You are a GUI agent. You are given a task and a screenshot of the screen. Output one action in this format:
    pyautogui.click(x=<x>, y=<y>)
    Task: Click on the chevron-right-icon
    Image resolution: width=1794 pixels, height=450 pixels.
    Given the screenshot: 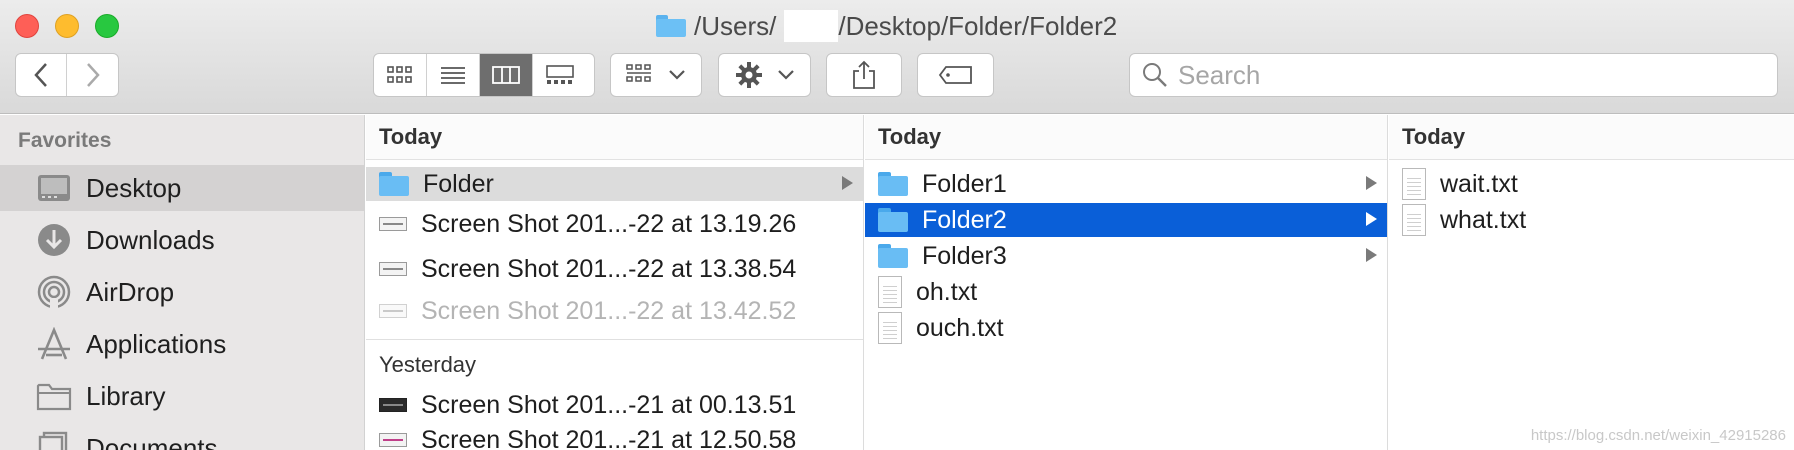 What is the action you would take?
    pyautogui.click(x=93, y=75)
    